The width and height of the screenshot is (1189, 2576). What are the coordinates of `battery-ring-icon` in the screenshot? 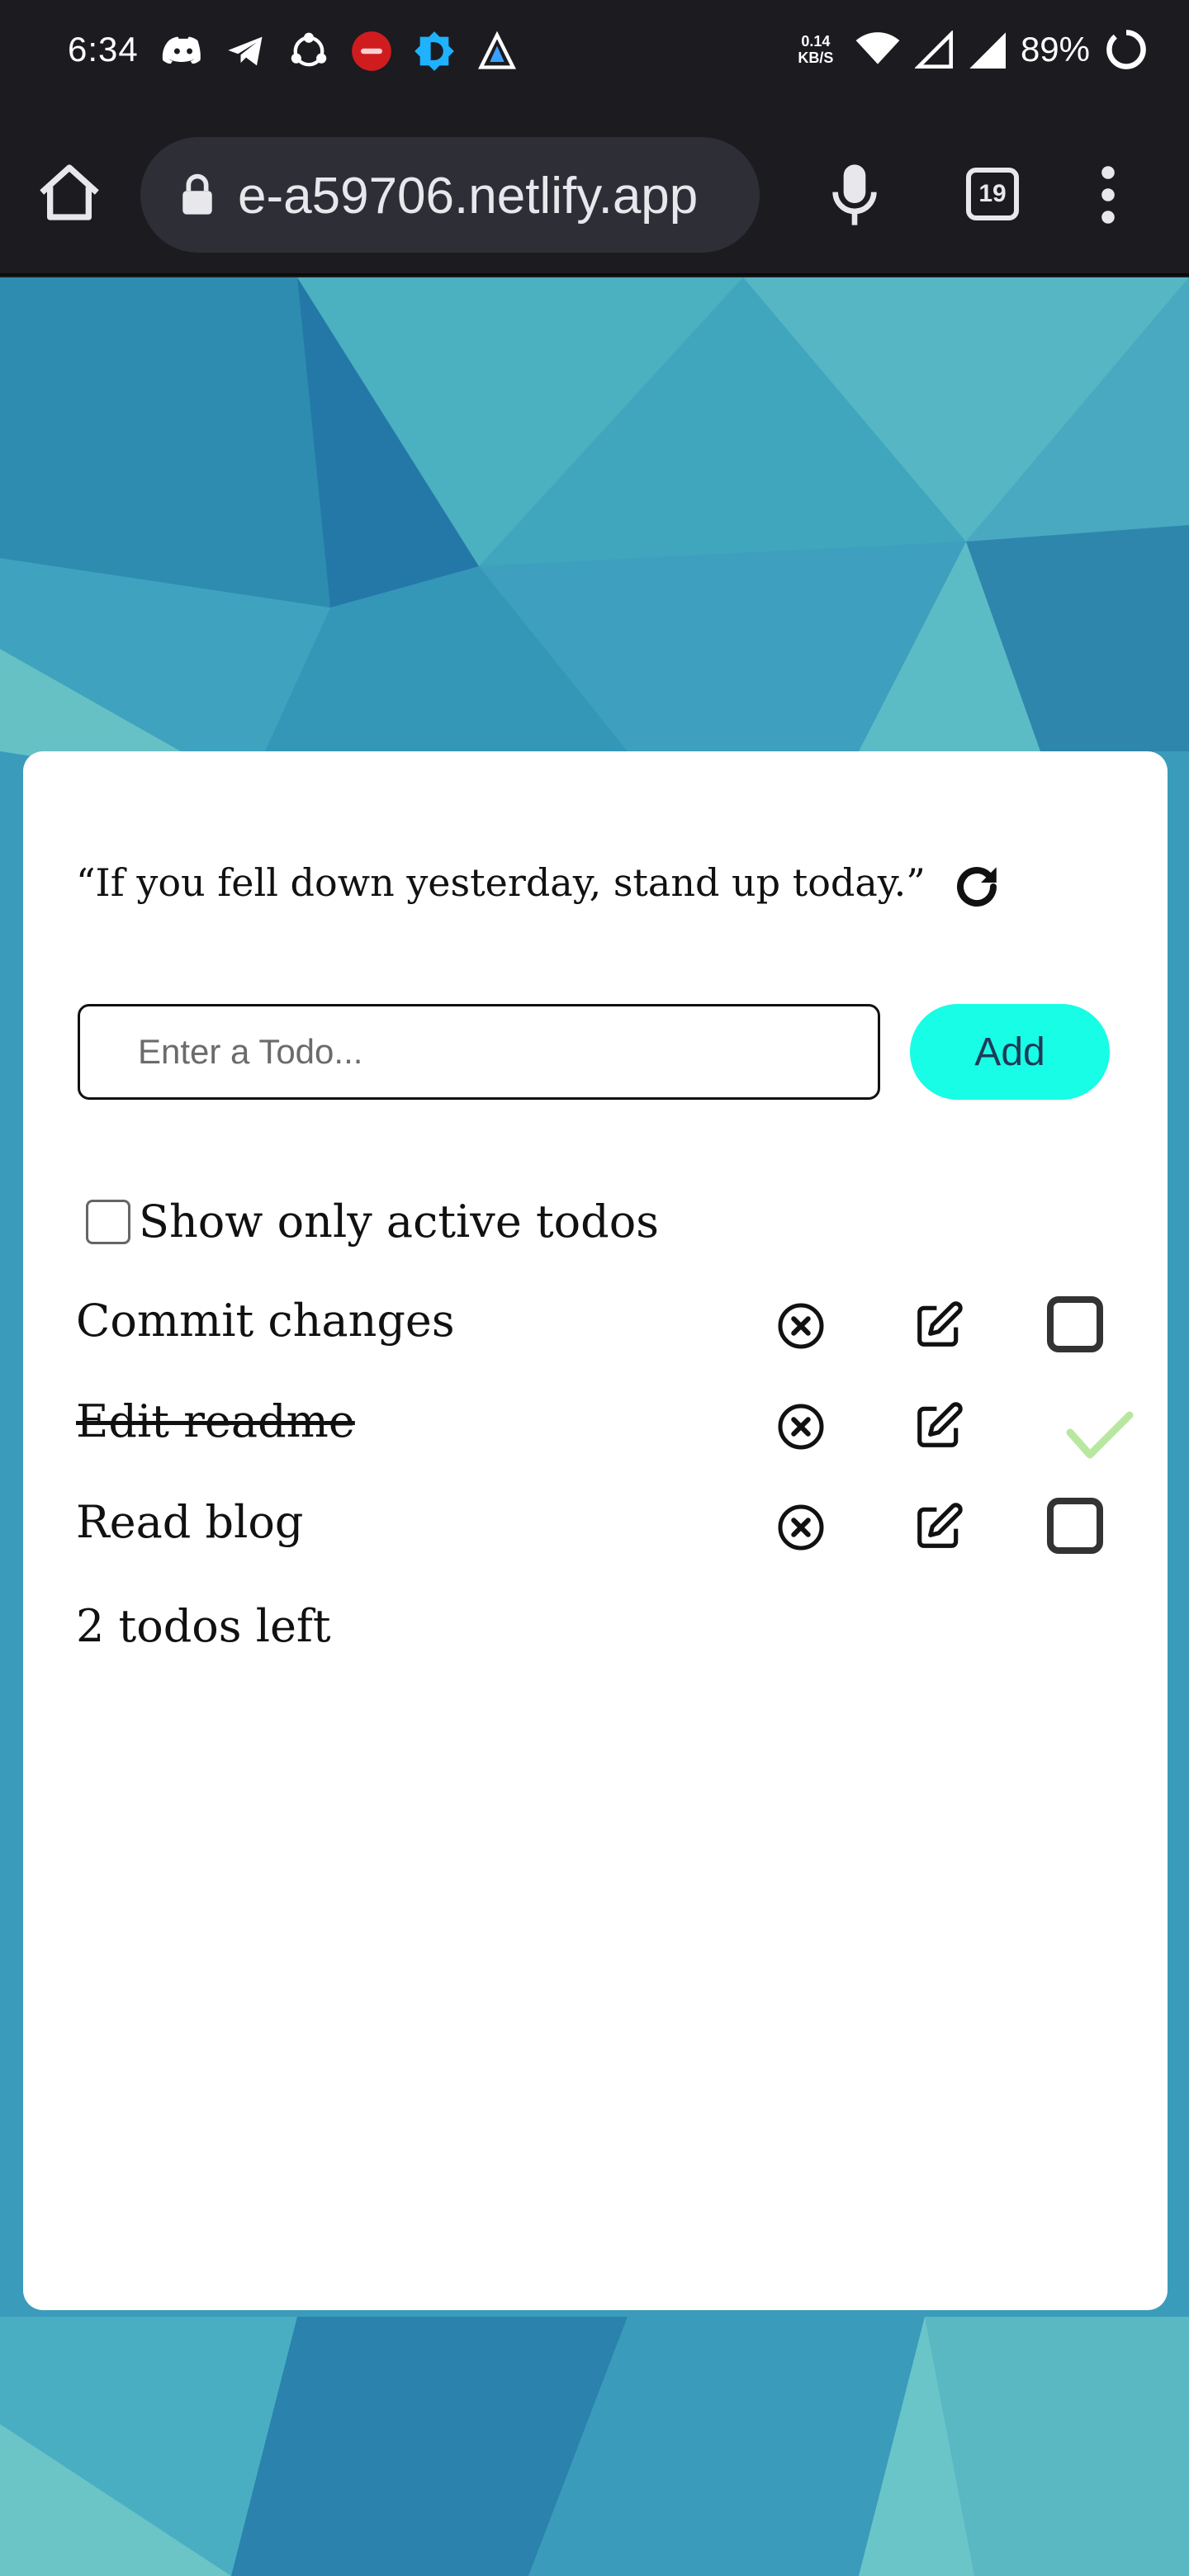 It's located at (1126, 49).